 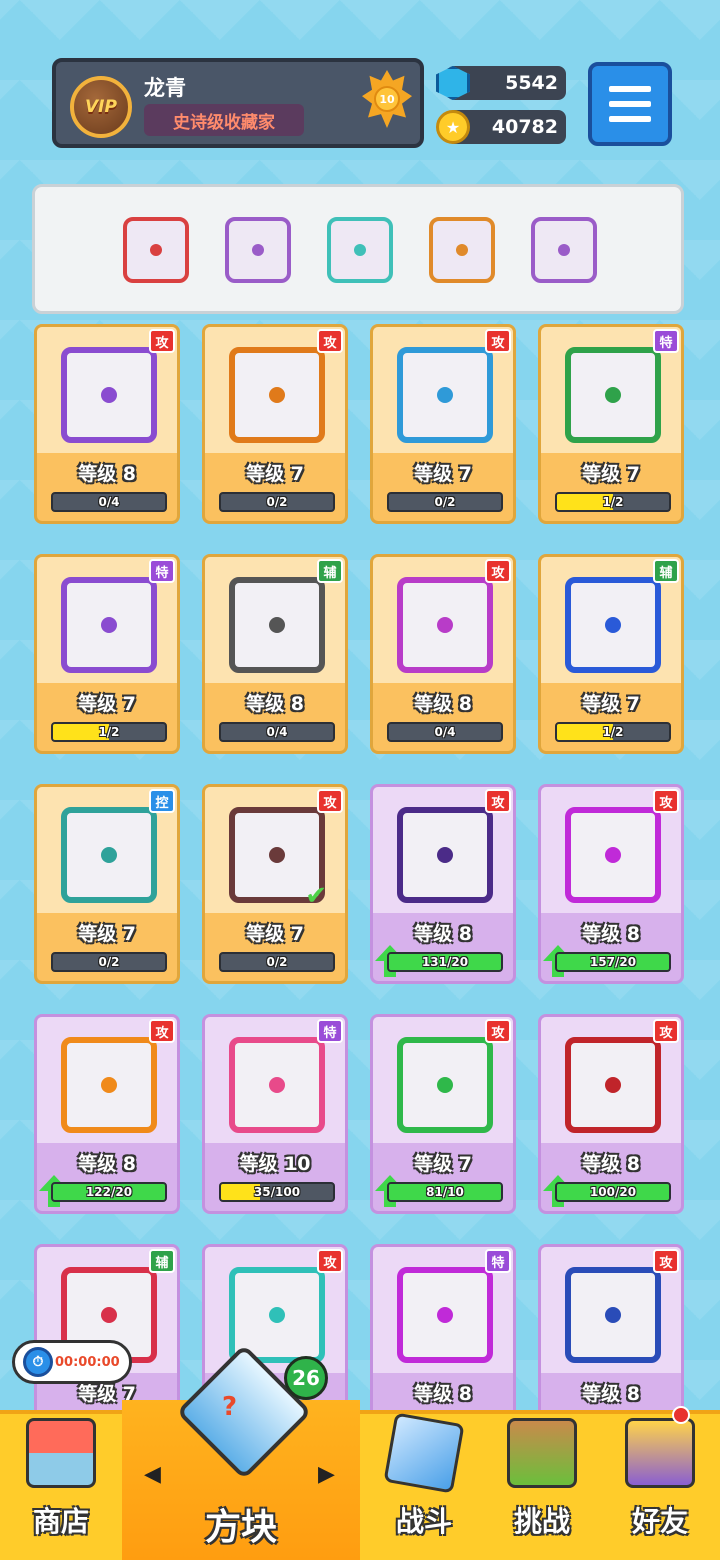 I want to click on nav-challenge: 挑战, so click(x=542, y=1485).